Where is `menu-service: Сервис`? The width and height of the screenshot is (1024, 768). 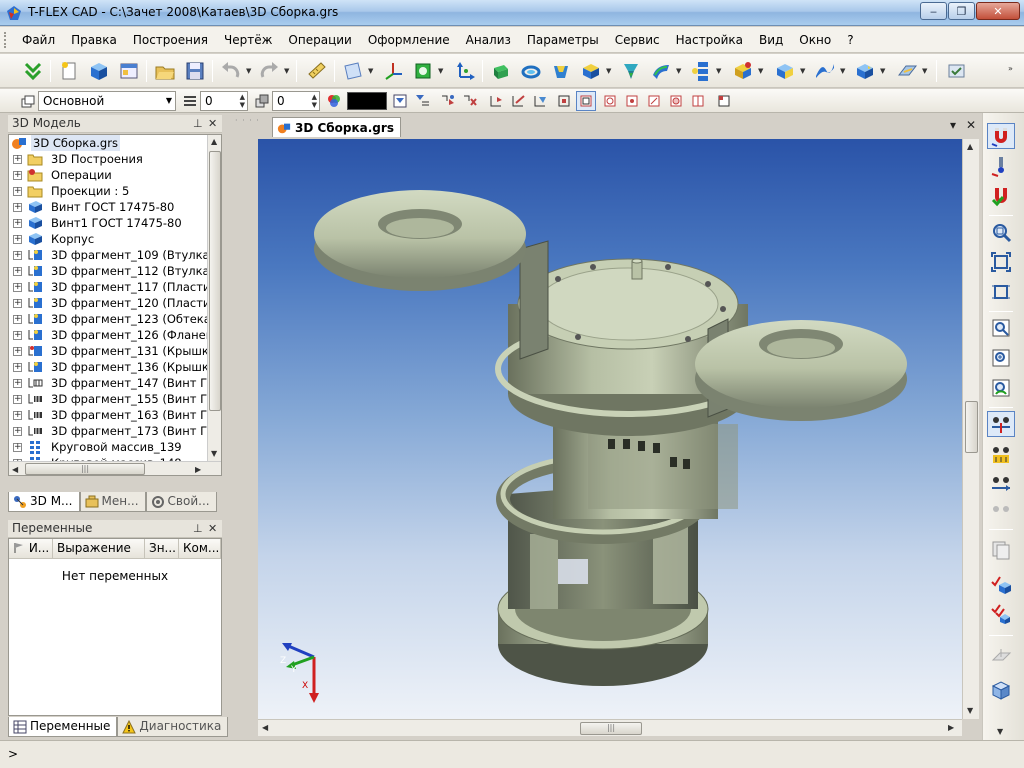
menu-service: Сервис is located at coordinates (637, 40).